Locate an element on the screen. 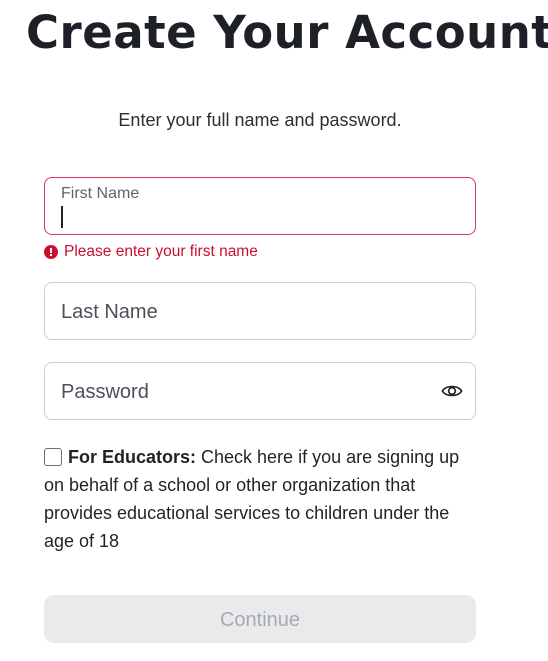 This screenshot has width=548, height=661. last-name-field: Last Name is located at coordinates (260, 311).